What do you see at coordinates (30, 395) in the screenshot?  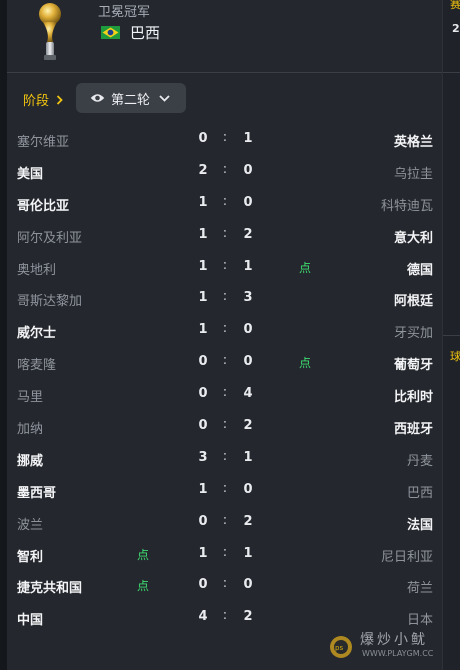 I see `home-team-name: 马里` at bounding box center [30, 395].